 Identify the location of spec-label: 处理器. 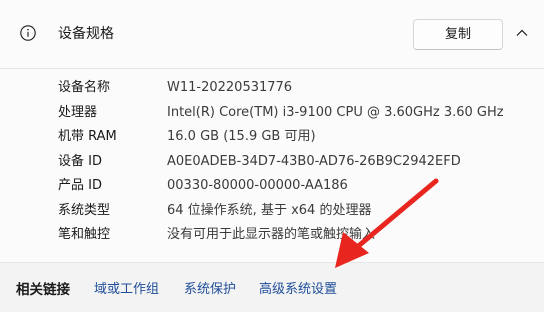
(78, 112).